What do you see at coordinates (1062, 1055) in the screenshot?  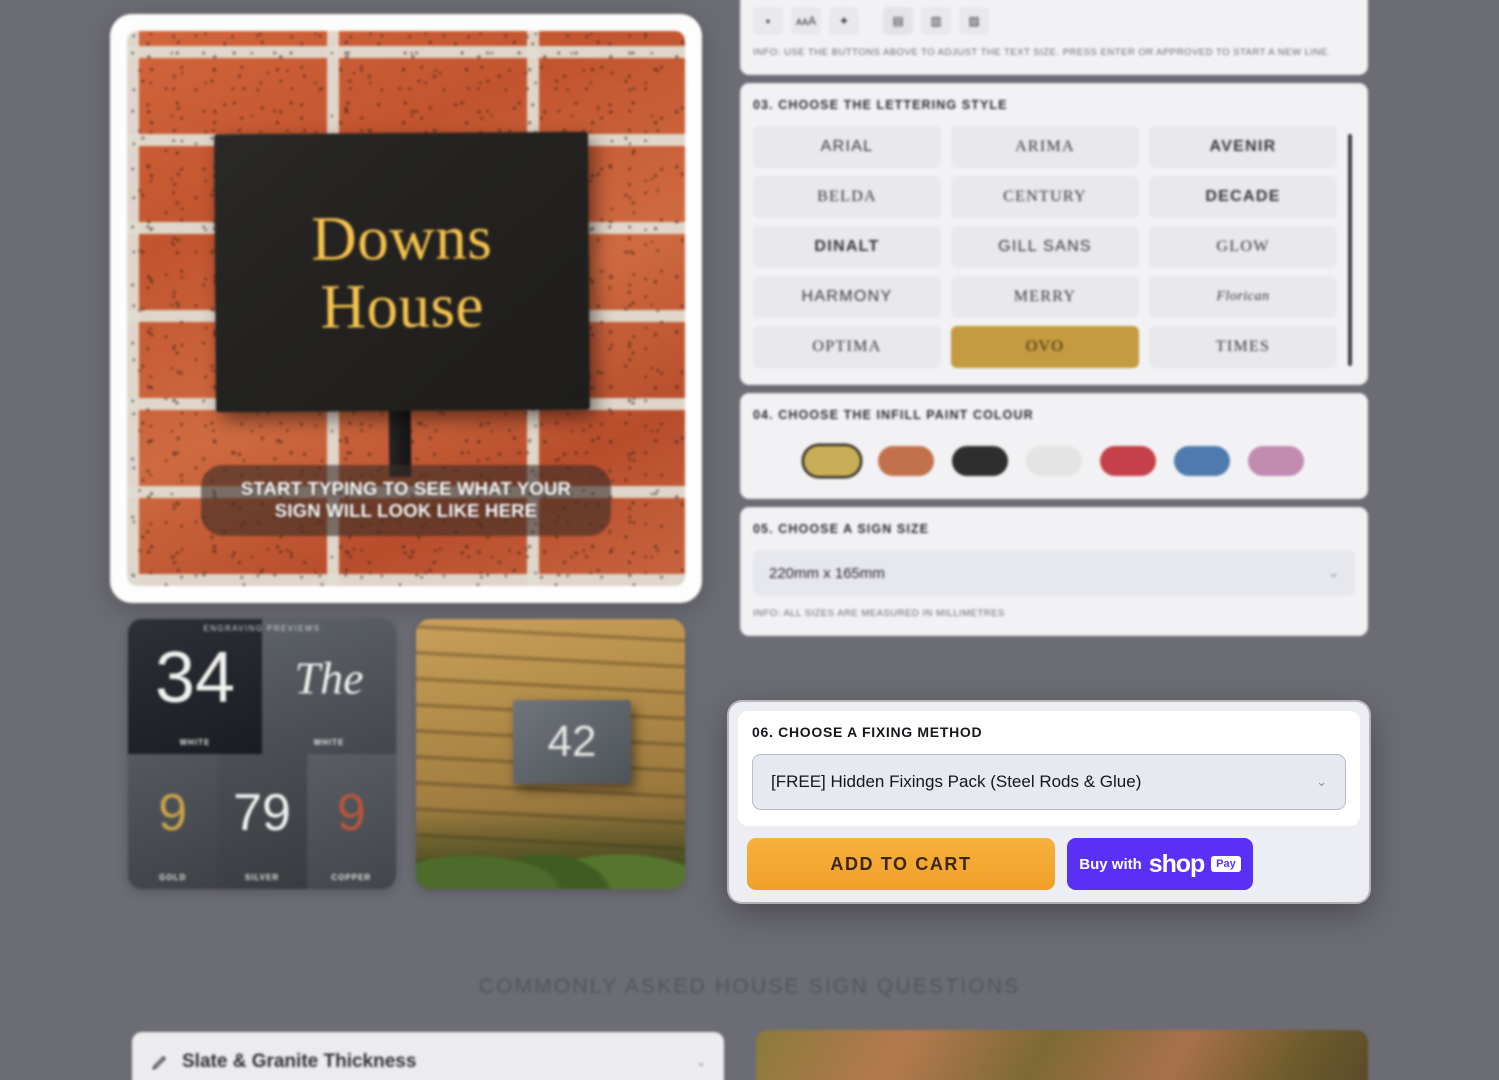 I see `faq-side-image` at bounding box center [1062, 1055].